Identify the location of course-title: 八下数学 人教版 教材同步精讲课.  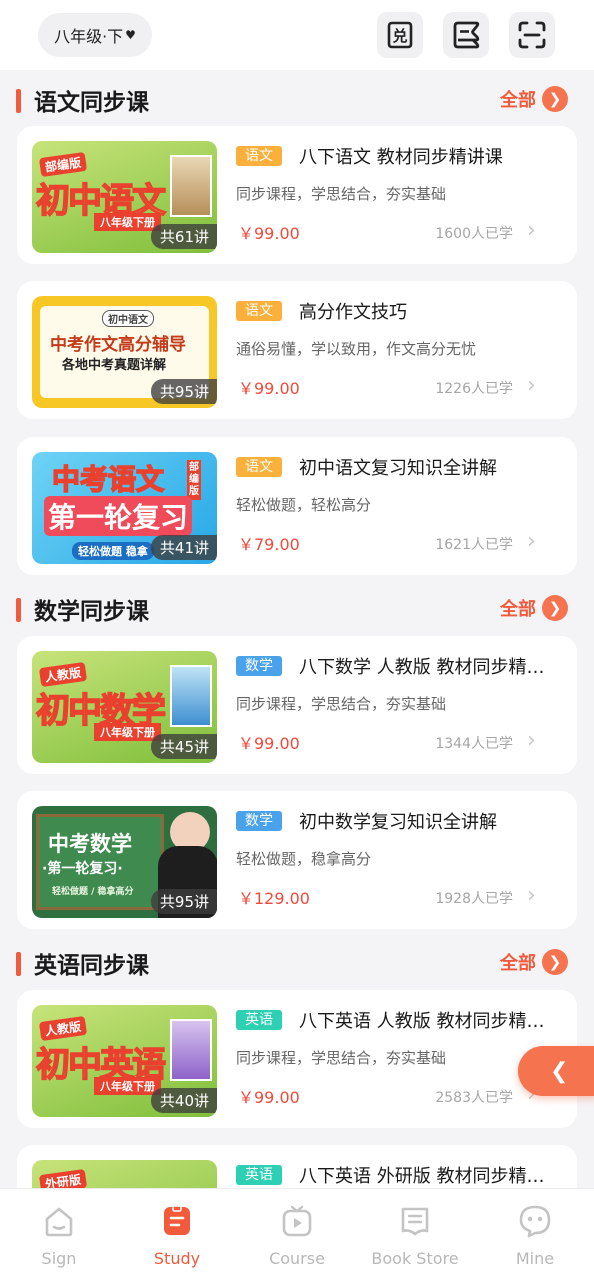
(428, 667).